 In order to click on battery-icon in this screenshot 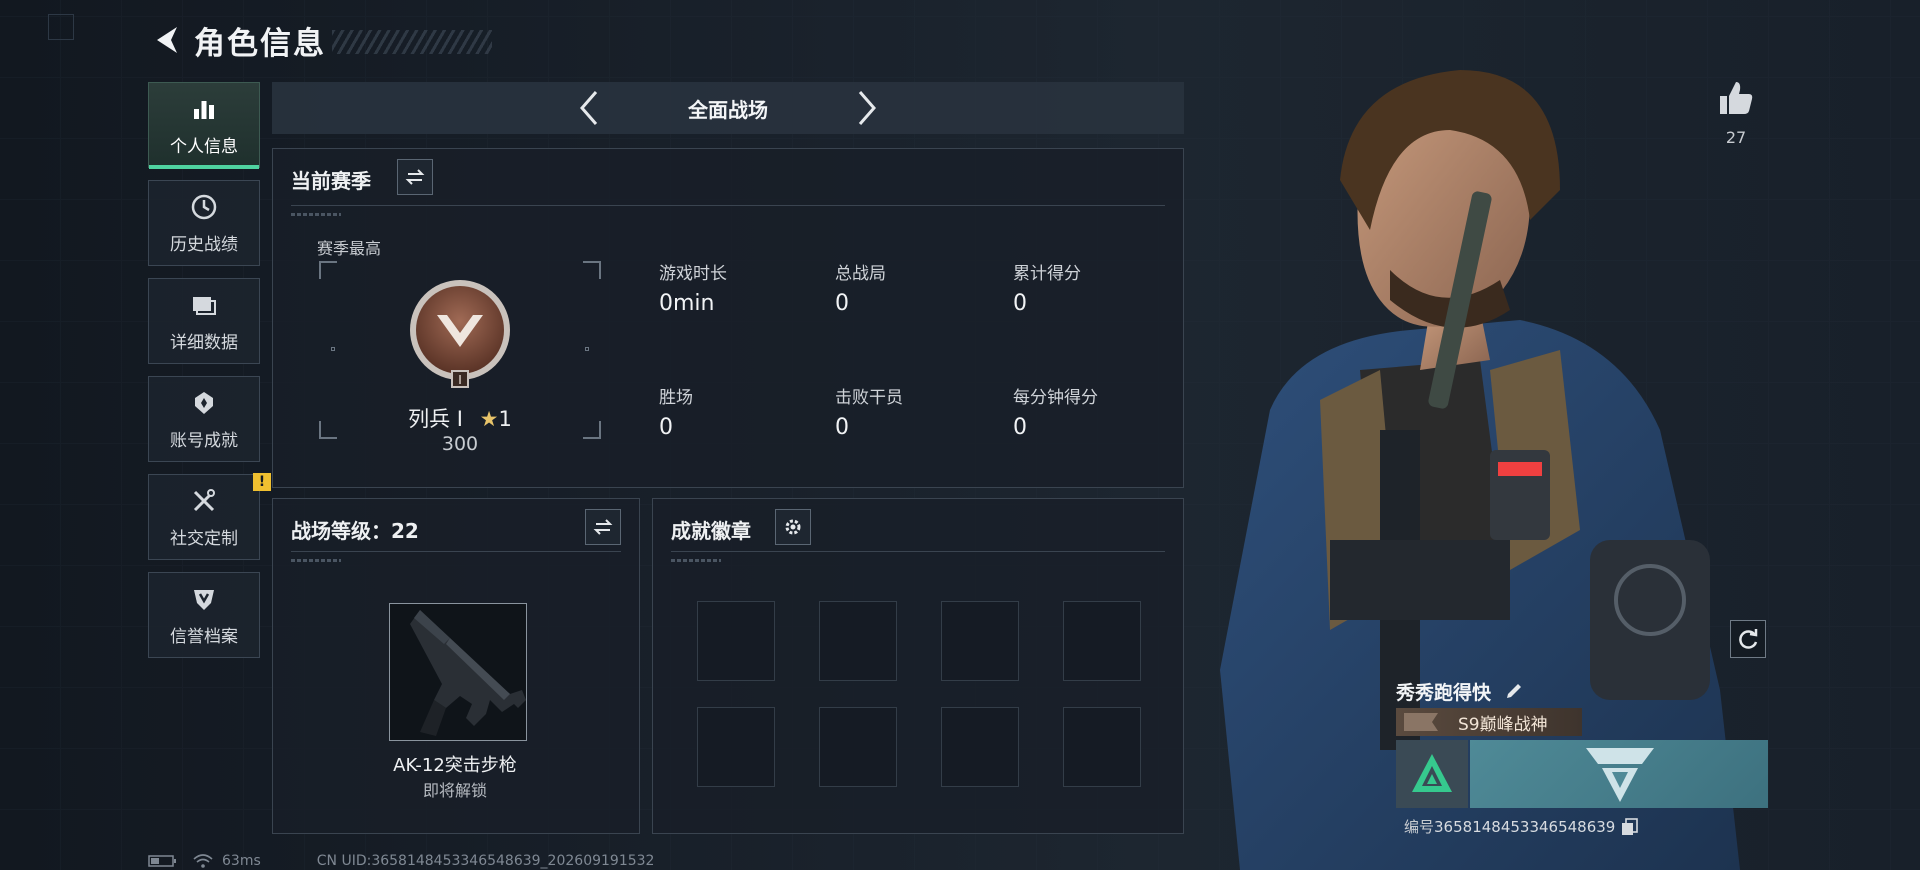, I will do `click(162, 861)`.